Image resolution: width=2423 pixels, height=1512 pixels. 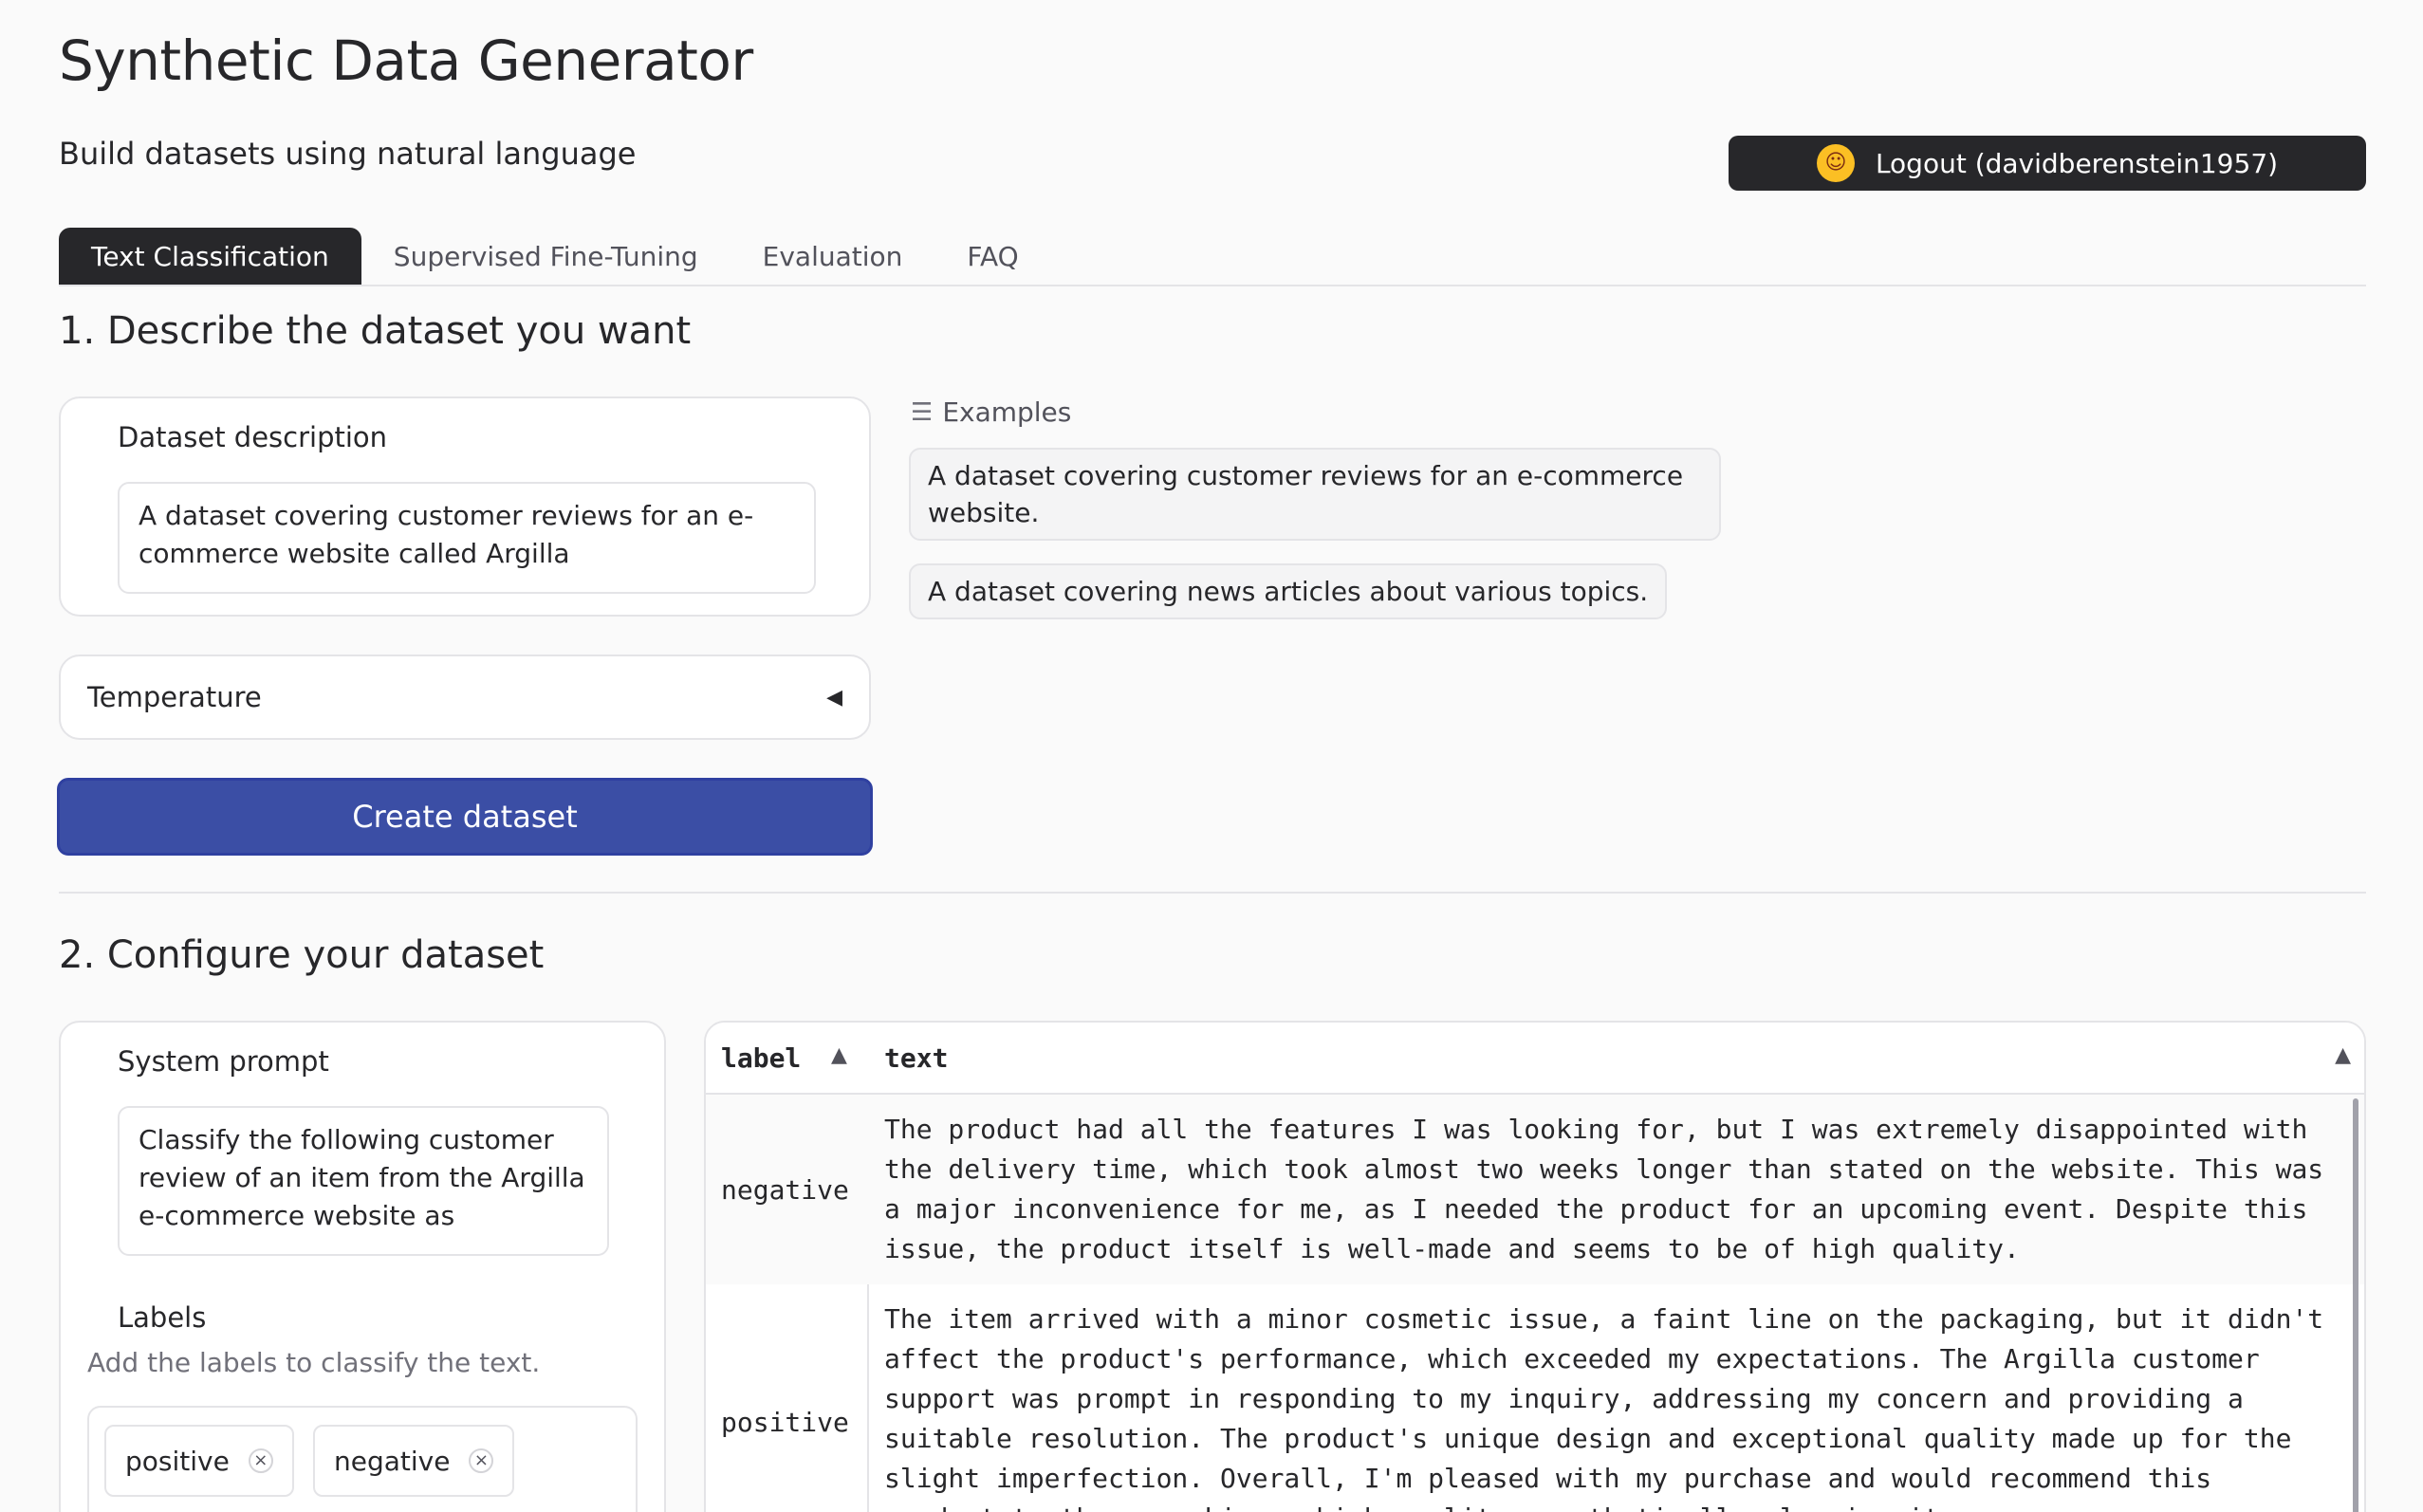 I want to click on label-cell: positive, so click(x=785, y=1422).